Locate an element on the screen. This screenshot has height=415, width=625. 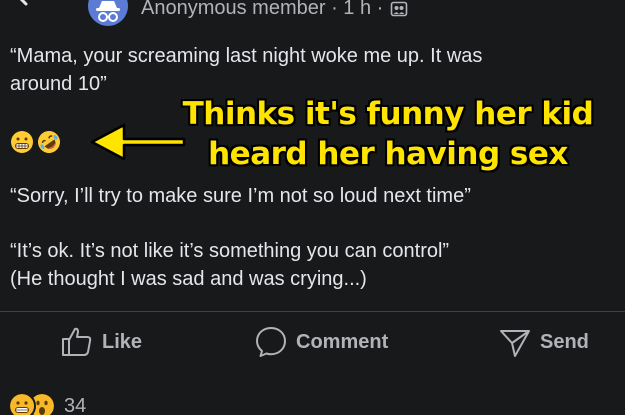
reaction-summary: 34 is located at coordinates (47, 403).